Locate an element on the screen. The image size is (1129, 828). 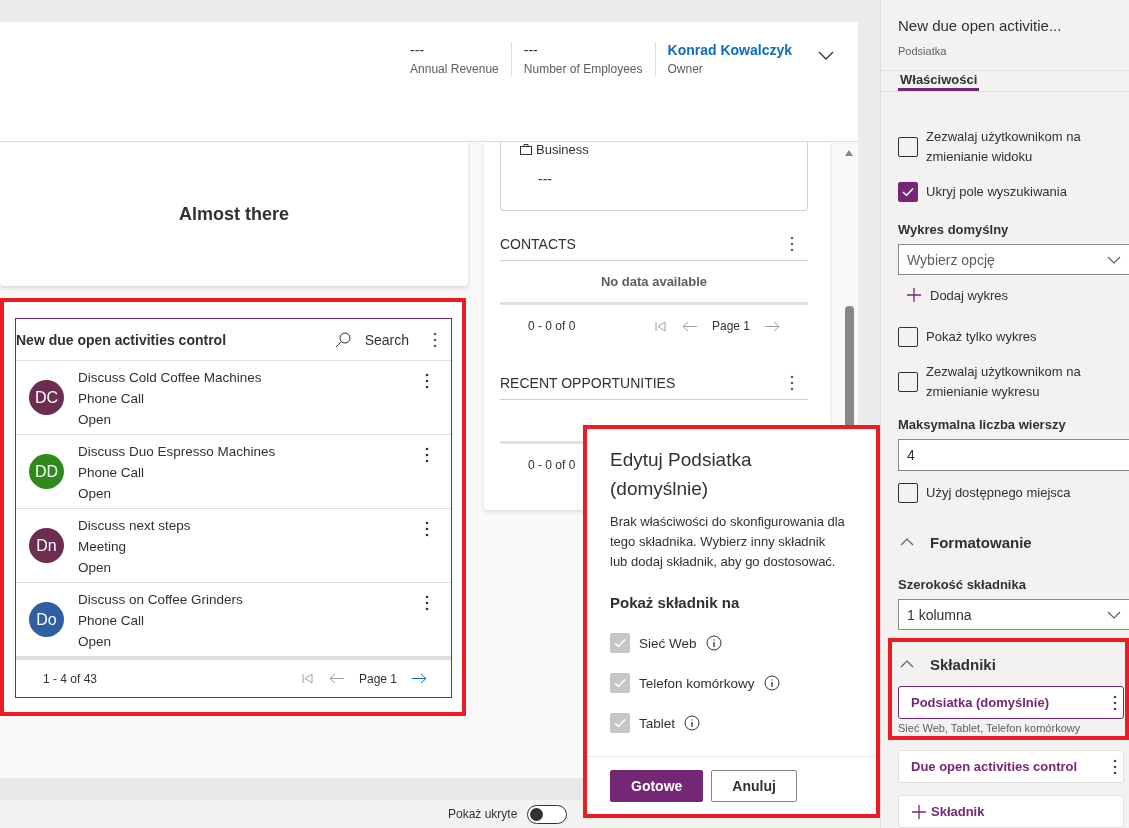
search-icon is located at coordinates (342, 339).